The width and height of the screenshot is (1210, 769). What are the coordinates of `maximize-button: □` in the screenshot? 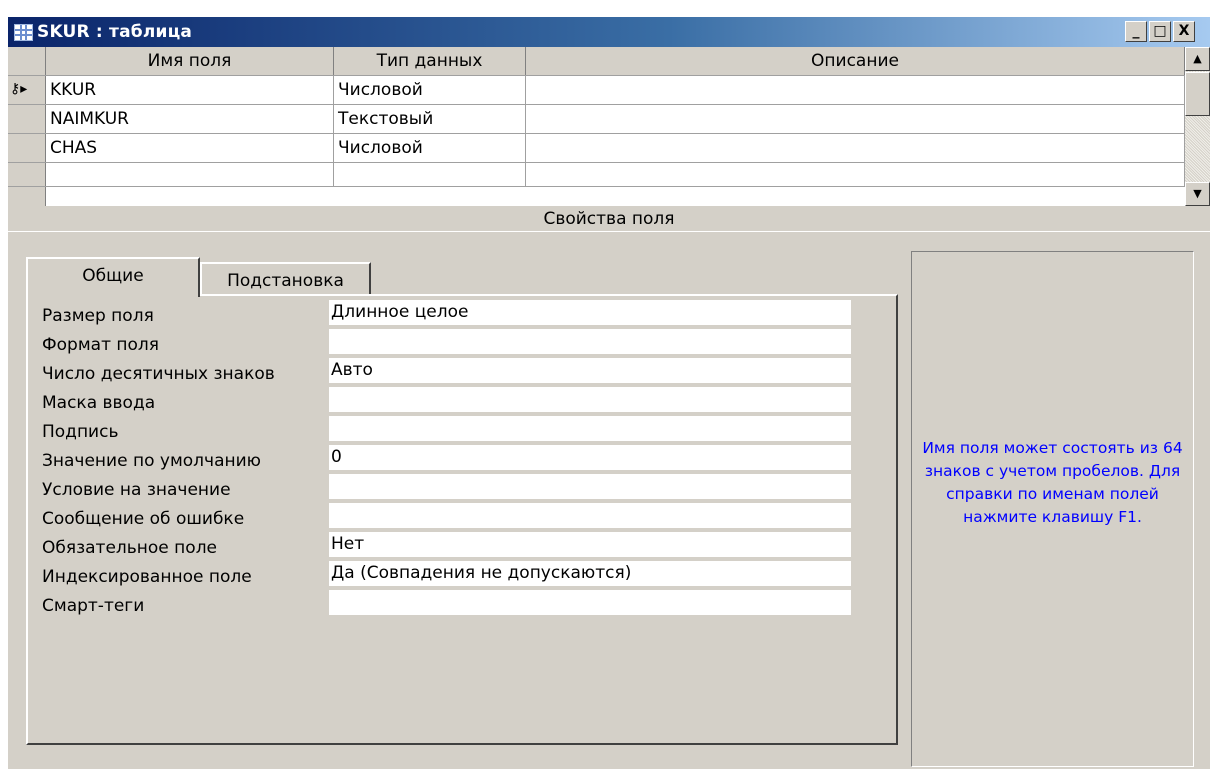 It's located at (1160, 31).